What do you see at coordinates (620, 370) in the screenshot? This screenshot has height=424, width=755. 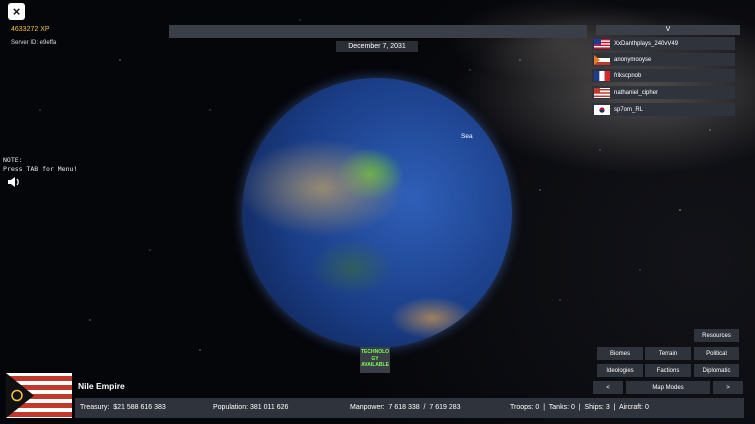 I see `map-mode-ideologies-button: Ideologies` at bounding box center [620, 370].